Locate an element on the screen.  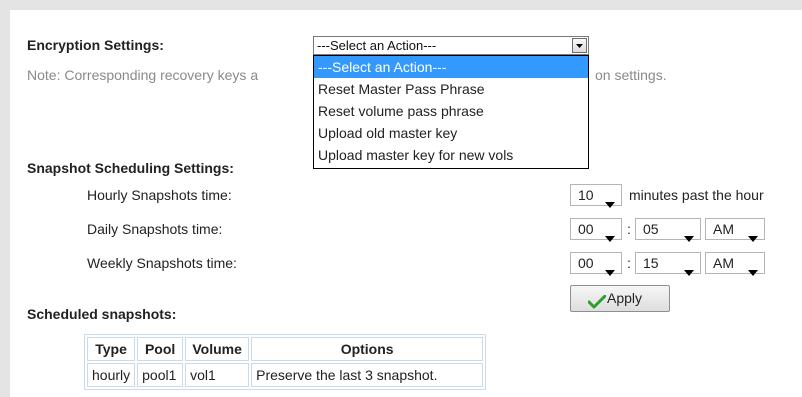
weekly-hour-value: 00 is located at coordinates (586, 263).